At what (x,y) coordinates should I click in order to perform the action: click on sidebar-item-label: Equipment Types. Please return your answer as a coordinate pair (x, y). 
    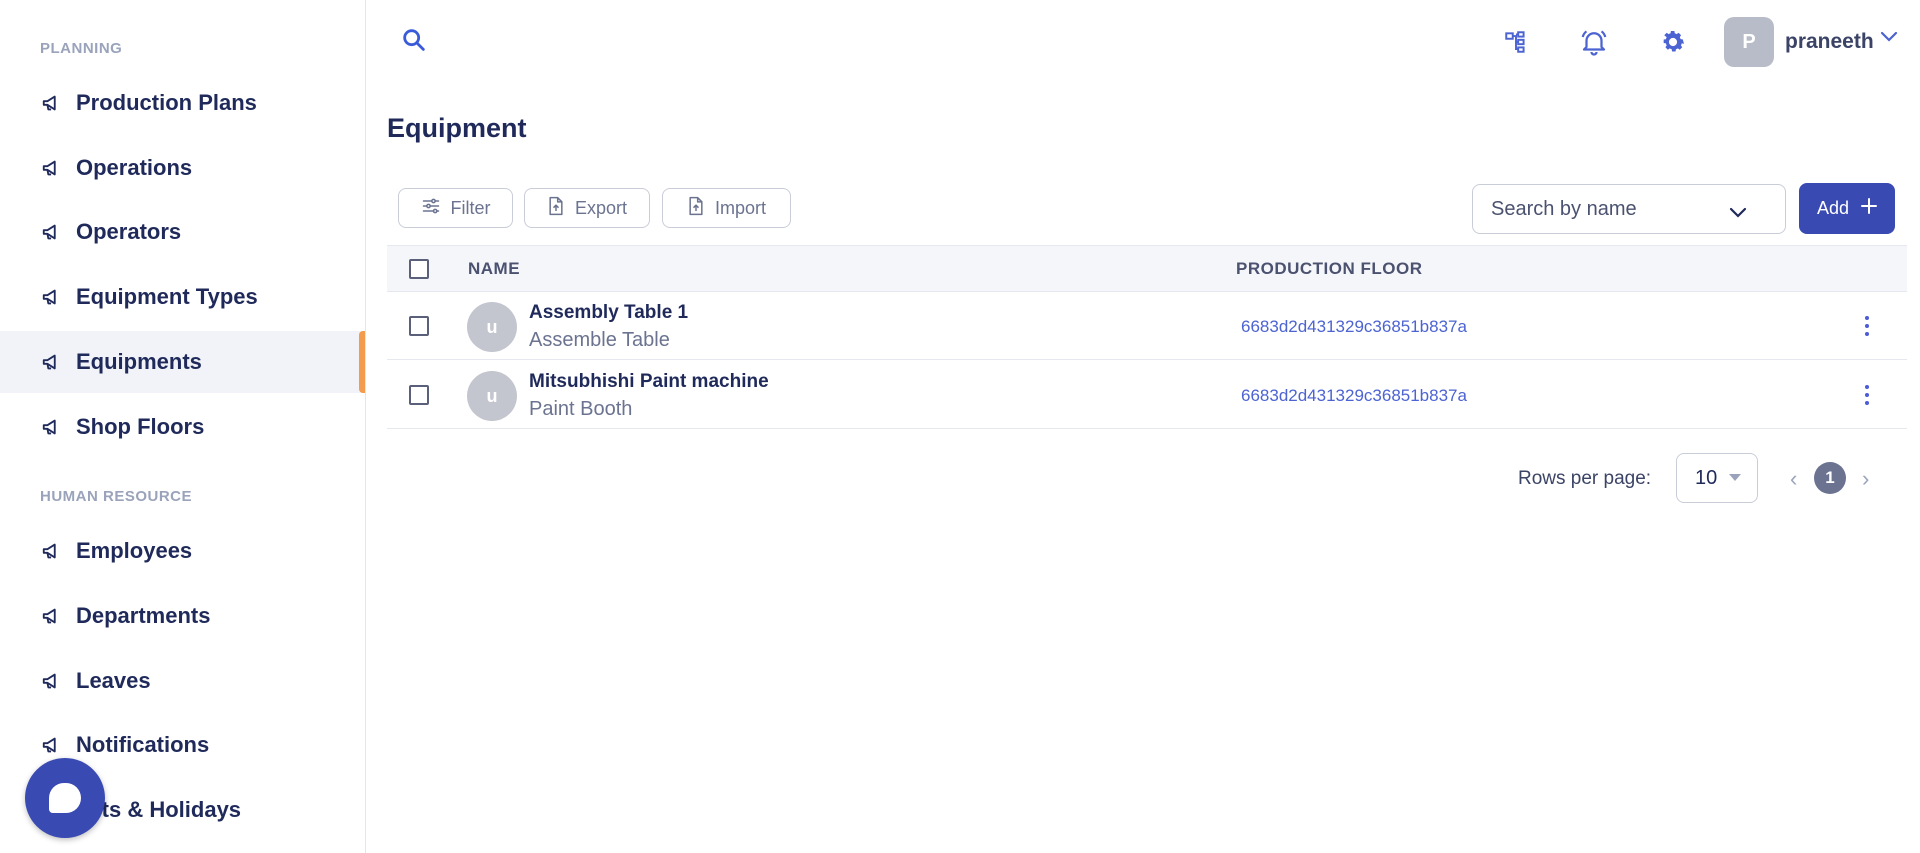
    Looking at the image, I should click on (167, 296).